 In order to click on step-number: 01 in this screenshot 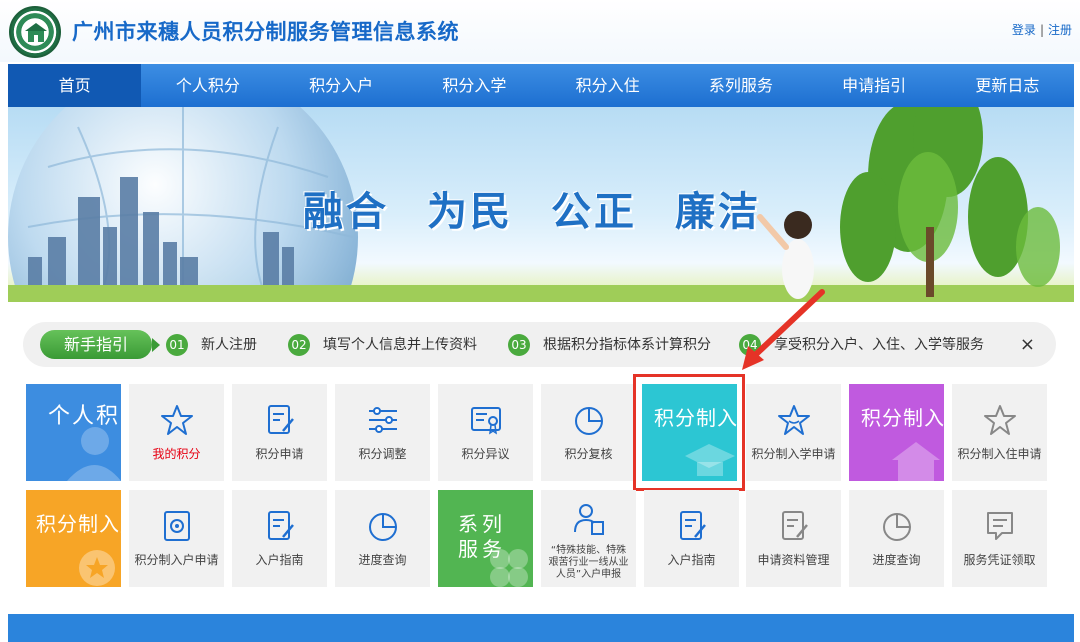, I will do `click(177, 345)`.